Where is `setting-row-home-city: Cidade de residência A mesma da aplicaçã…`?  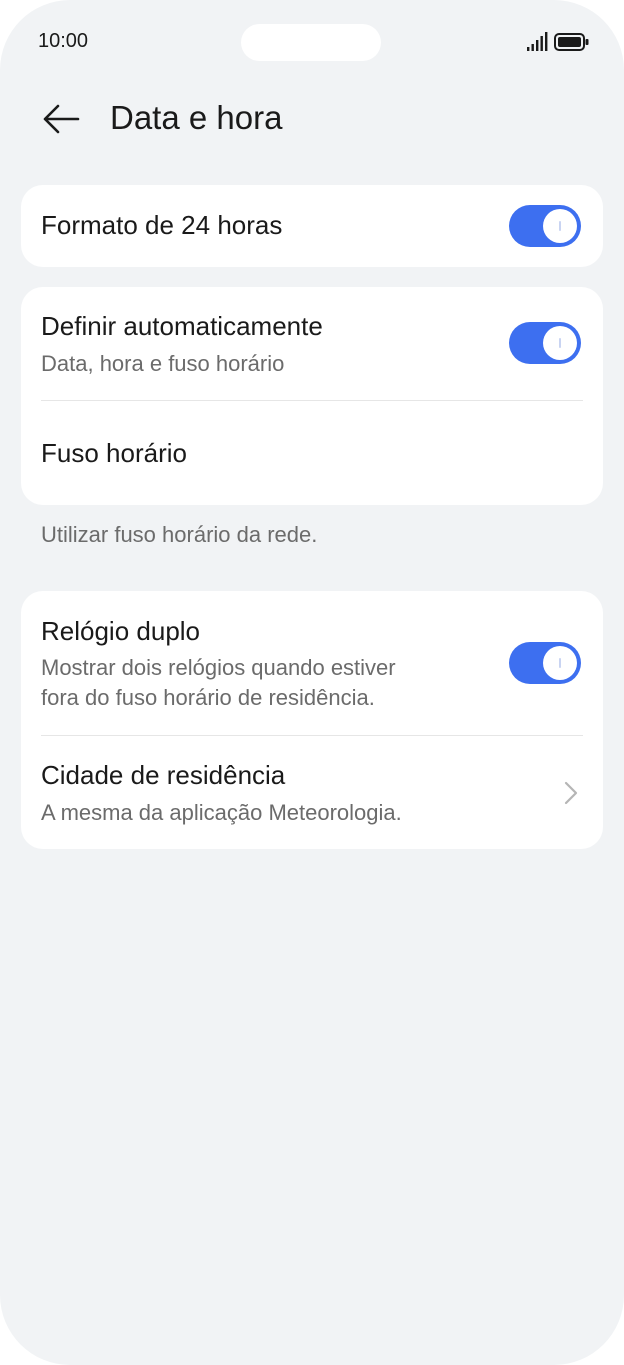
setting-row-home-city: Cidade de residência A mesma da aplicaçã… is located at coordinates (312, 792).